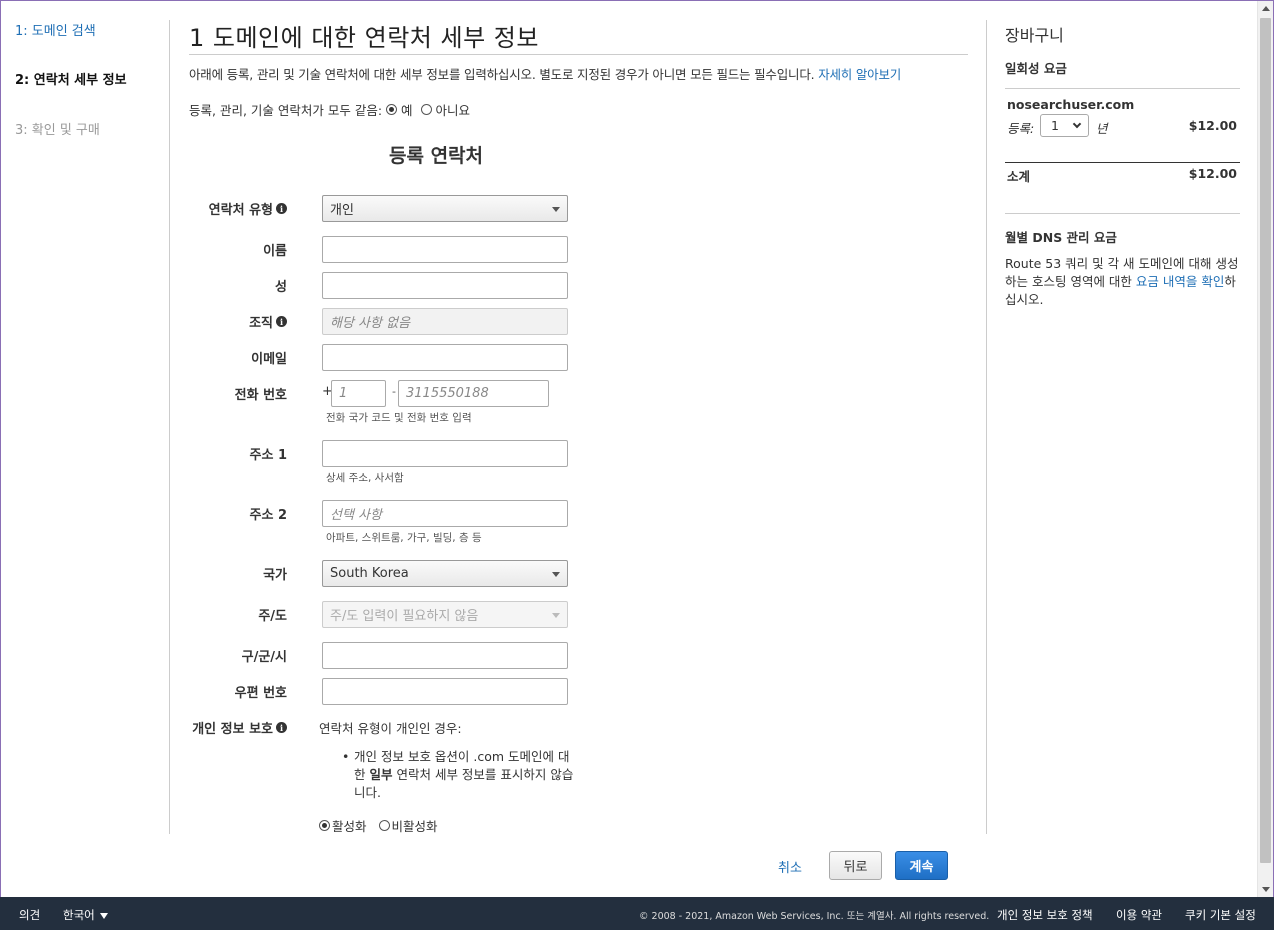  What do you see at coordinates (1077, 124) in the screenshot?
I see `chevron-down-icon` at bounding box center [1077, 124].